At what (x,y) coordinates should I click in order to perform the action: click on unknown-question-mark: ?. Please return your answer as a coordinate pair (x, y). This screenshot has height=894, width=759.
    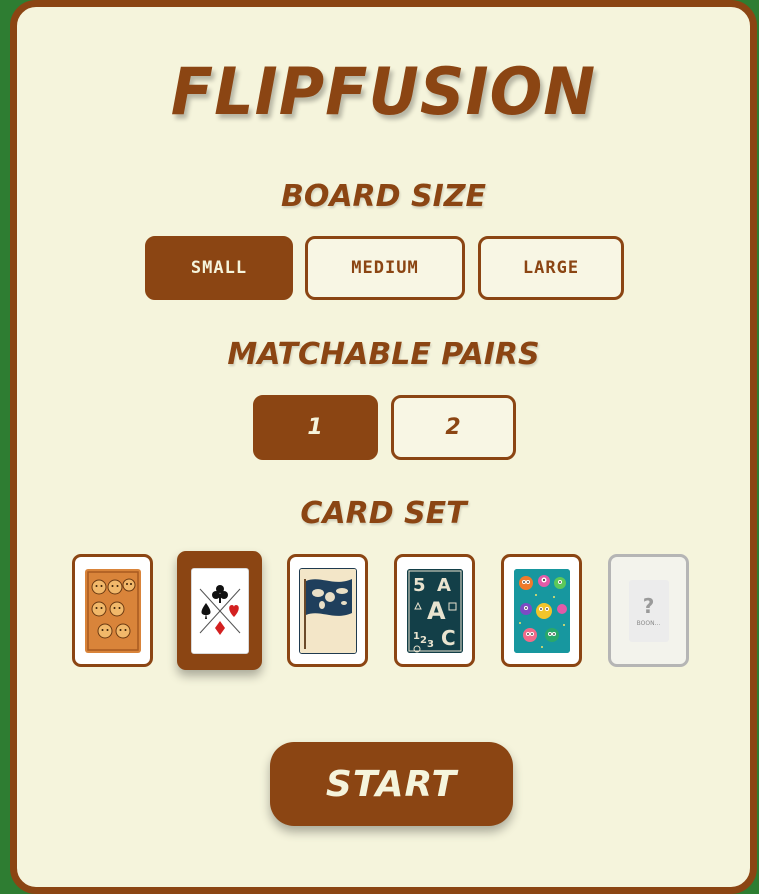
    Looking at the image, I should click on (648, 605).